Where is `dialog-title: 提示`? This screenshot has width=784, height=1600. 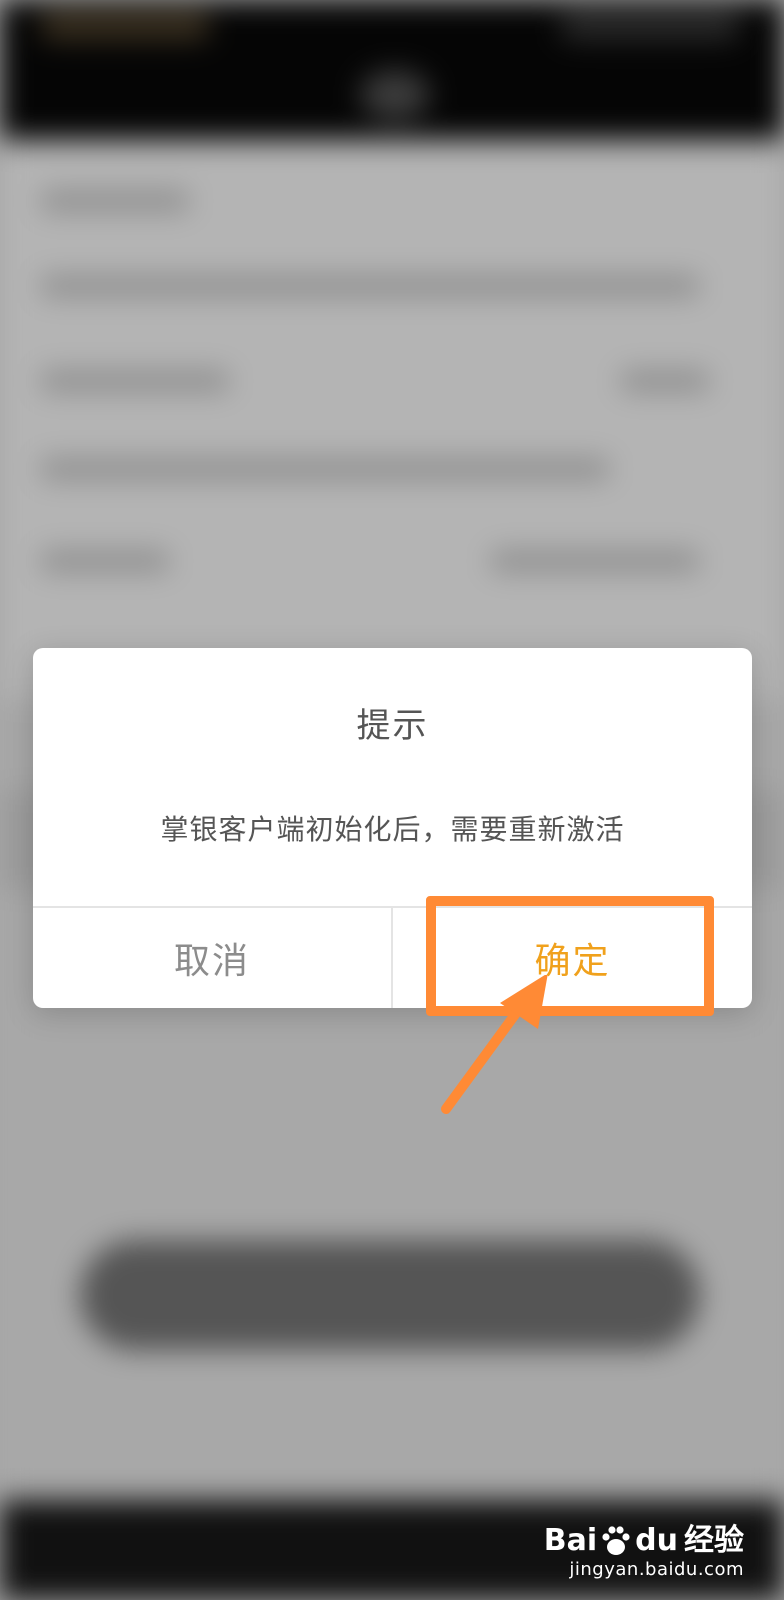
dialog-title: 提示 is located at coordinates (392, 726).